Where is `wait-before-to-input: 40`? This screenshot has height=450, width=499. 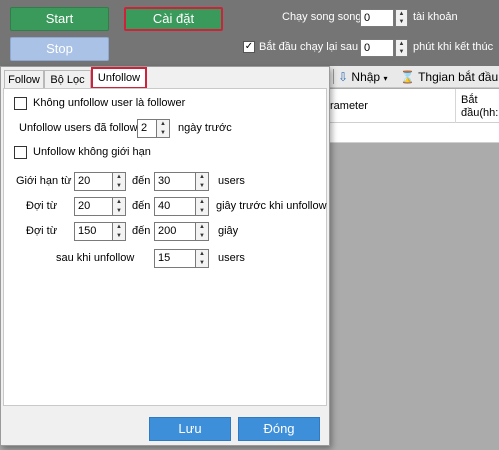 wait-before-to-input: 40 is located at coordinates (175, 206).